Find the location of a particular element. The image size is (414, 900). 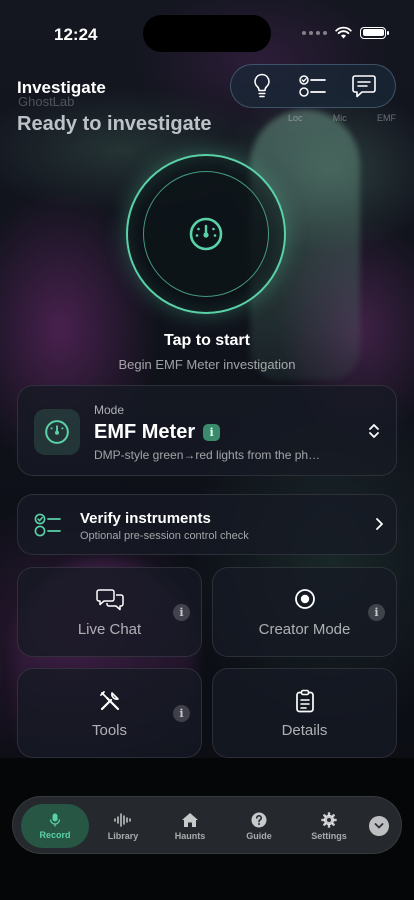

permission-labels: Loc Mic EMF is located at coordinates (342, 118).